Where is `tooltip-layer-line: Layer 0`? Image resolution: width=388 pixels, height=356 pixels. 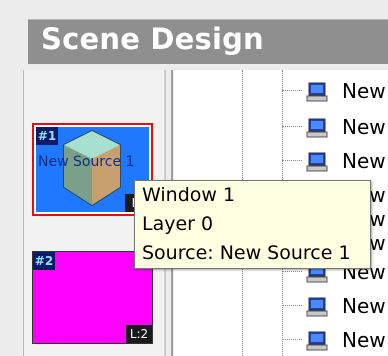
tooltip-layer-line: Layer 0 is located at coordinates (178, 224).